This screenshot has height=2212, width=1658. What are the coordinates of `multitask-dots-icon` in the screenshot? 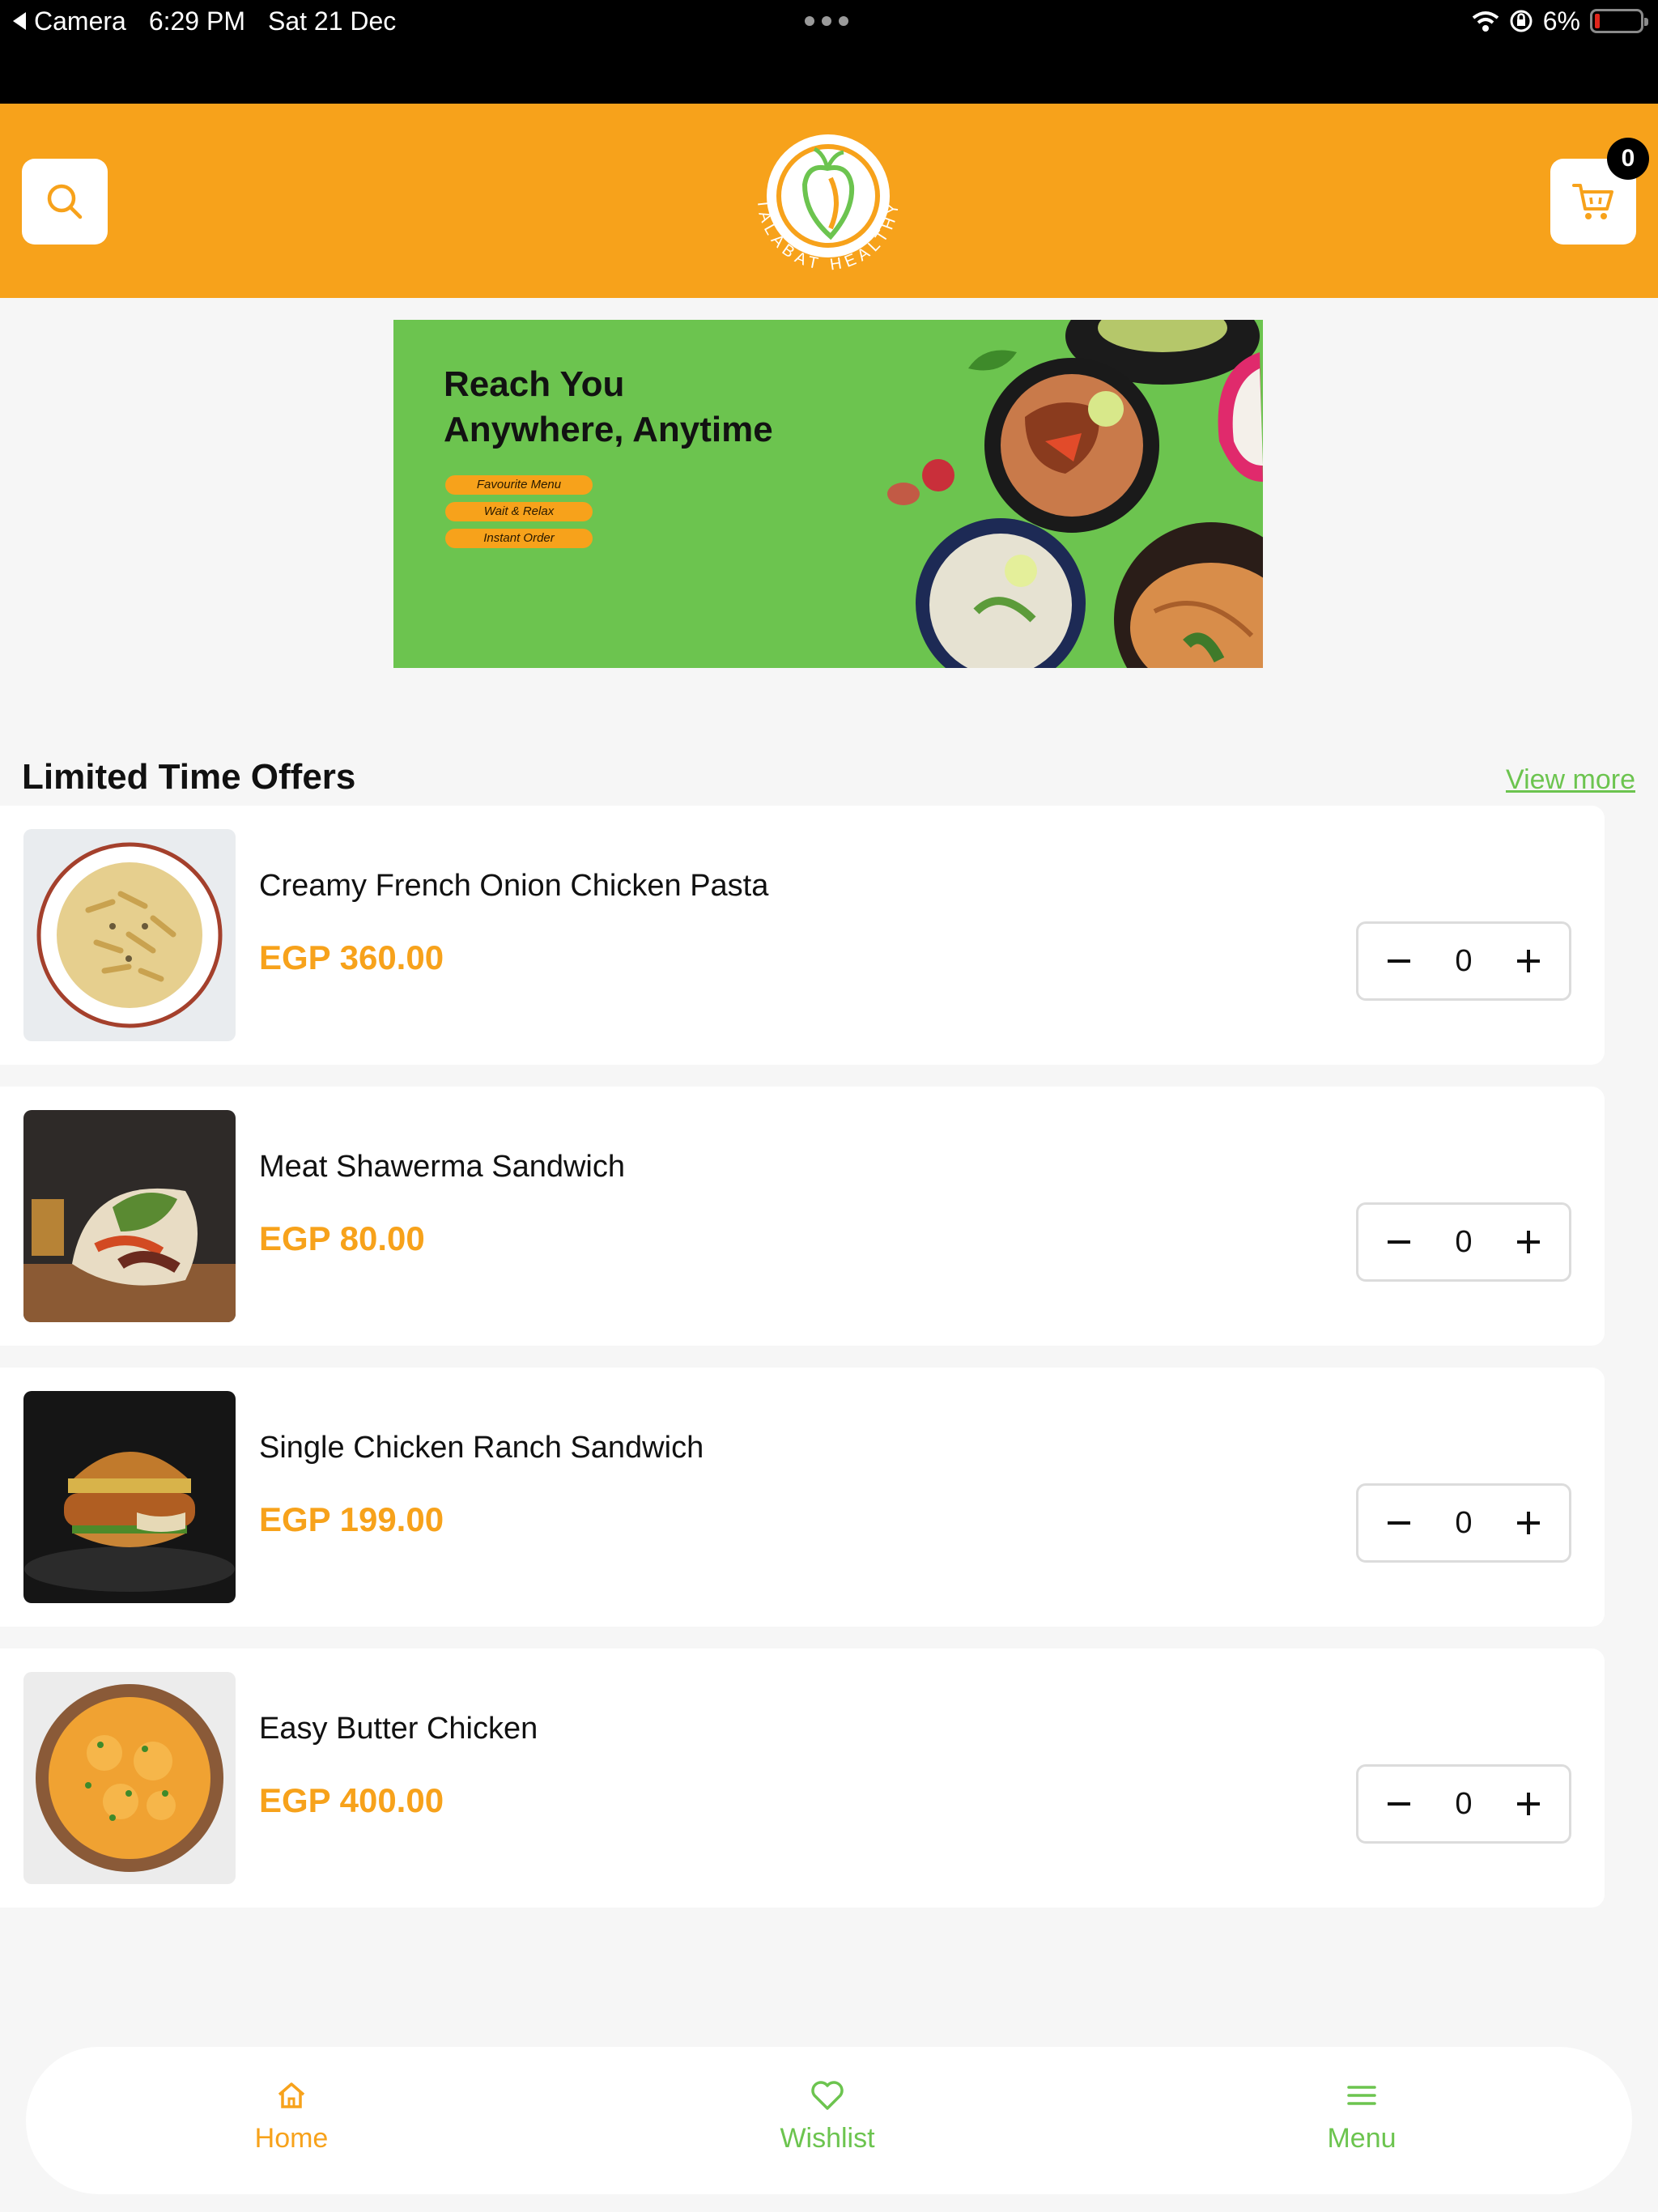 It's located at (826, 21).